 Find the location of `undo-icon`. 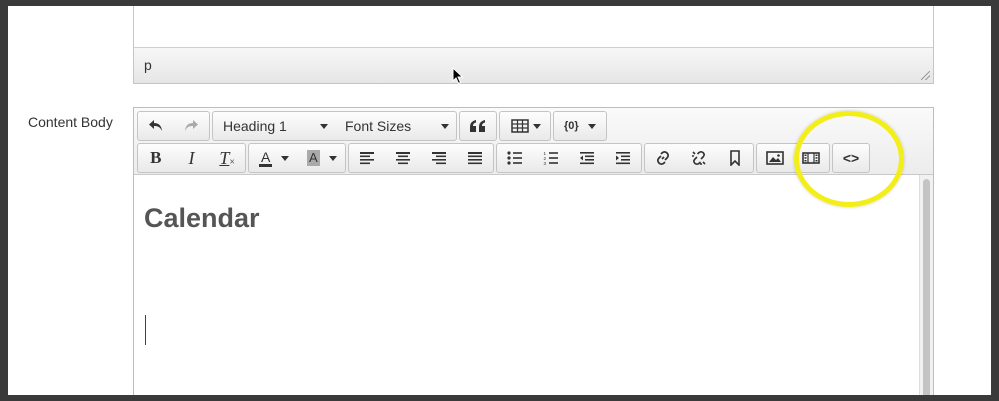

undo-icon is located at coordinates (155, 125).